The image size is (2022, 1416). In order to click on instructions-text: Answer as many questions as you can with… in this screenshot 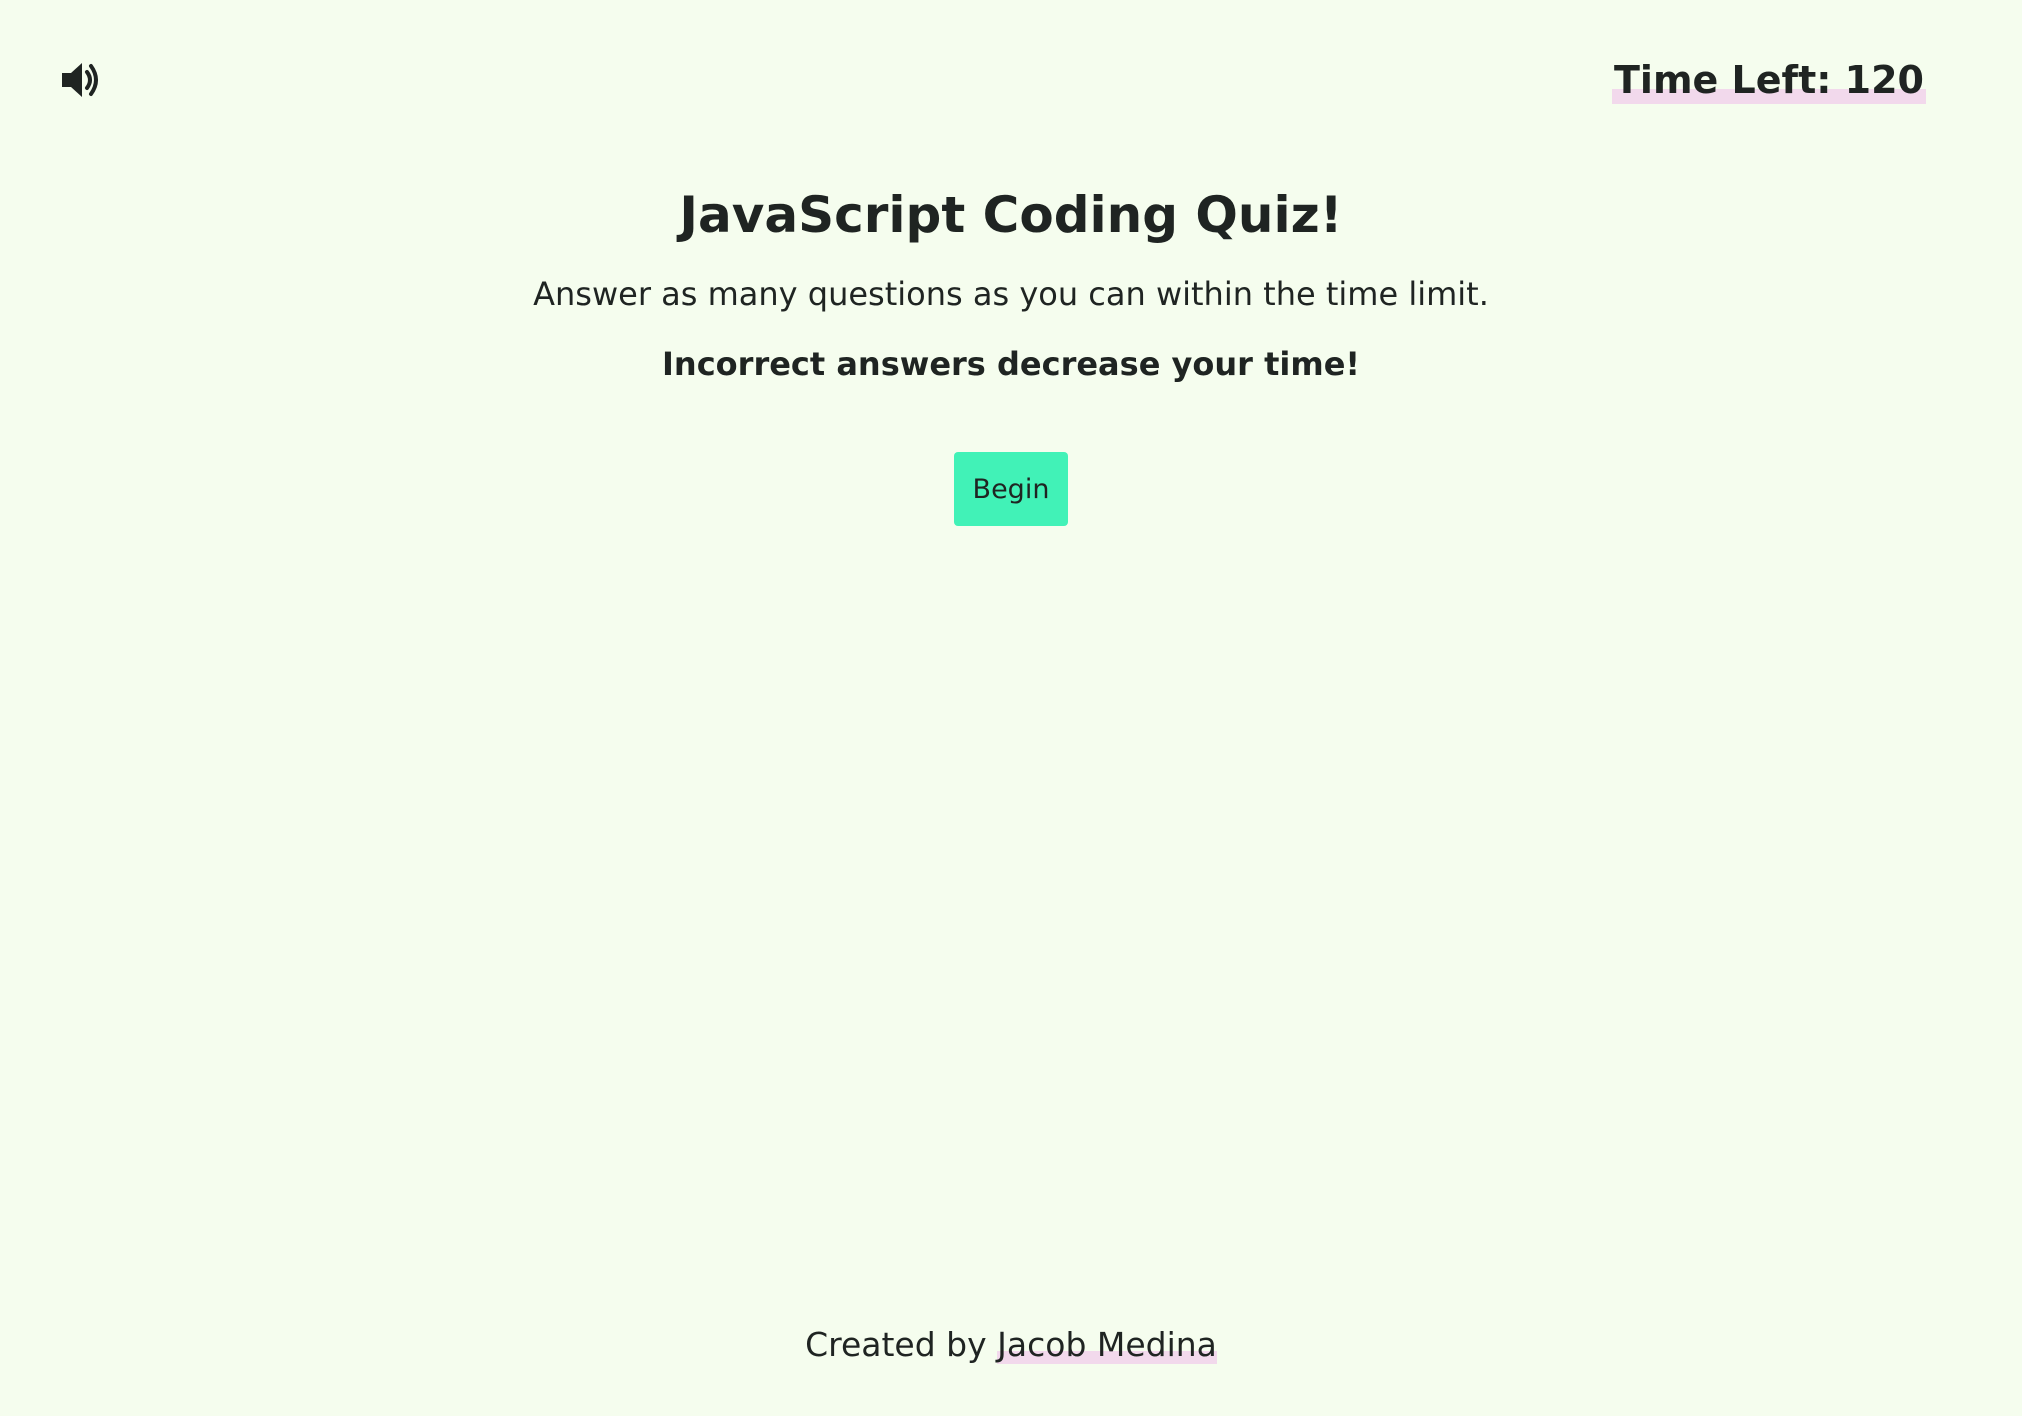, I will do `click(1011, 294)`.